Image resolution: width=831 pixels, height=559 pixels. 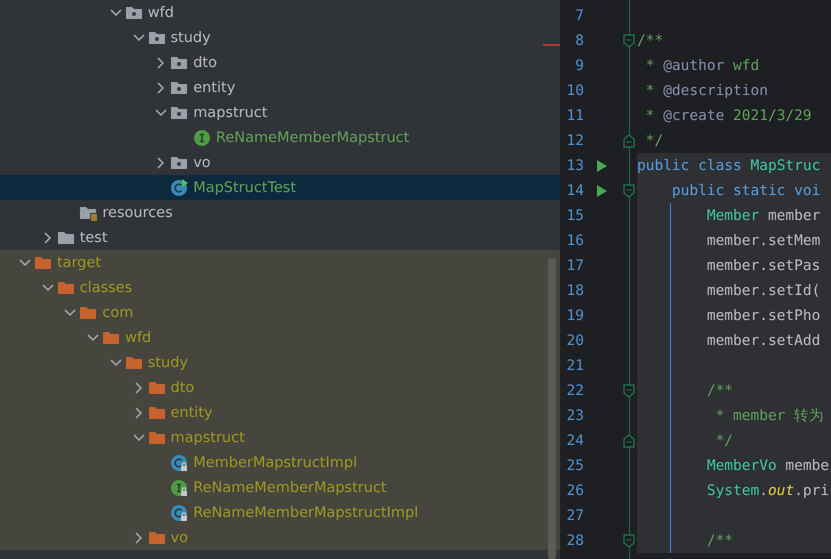 What do you see at coordinates (768, 466) in the screenshot?
I see `code-line: MemberVo membe` at bounding box center [768, 466].